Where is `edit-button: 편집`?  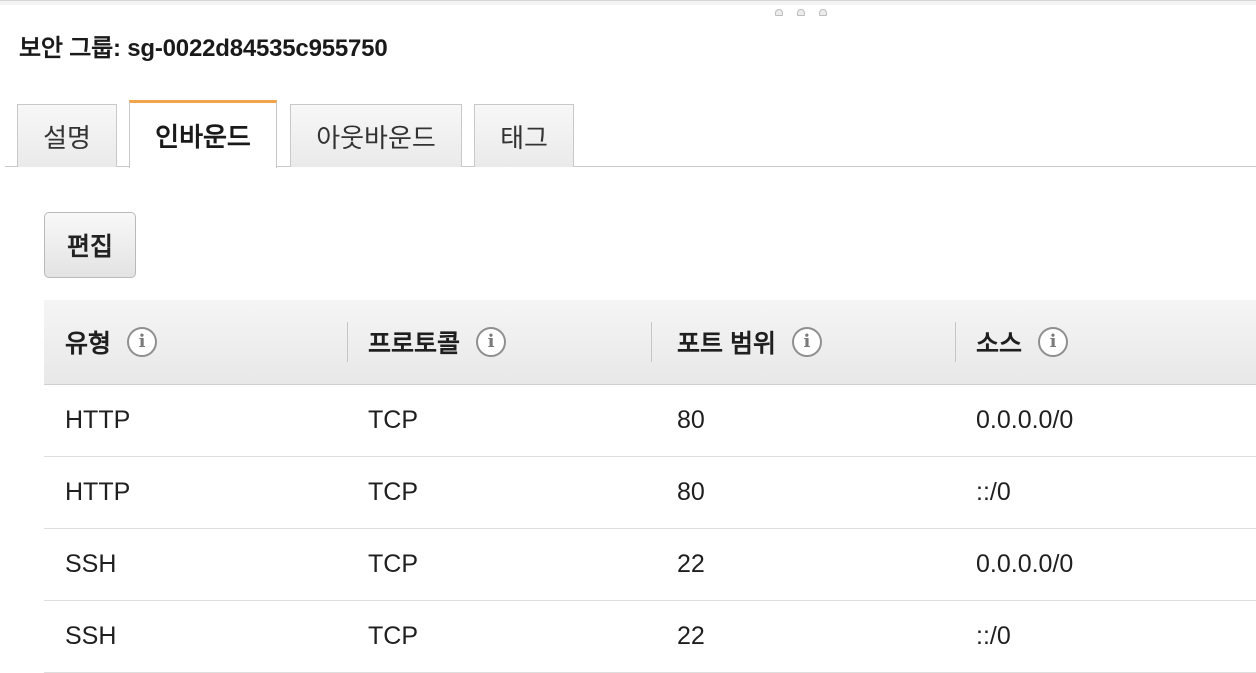 edit-button: 편집 is located at coordinates (90, 245).